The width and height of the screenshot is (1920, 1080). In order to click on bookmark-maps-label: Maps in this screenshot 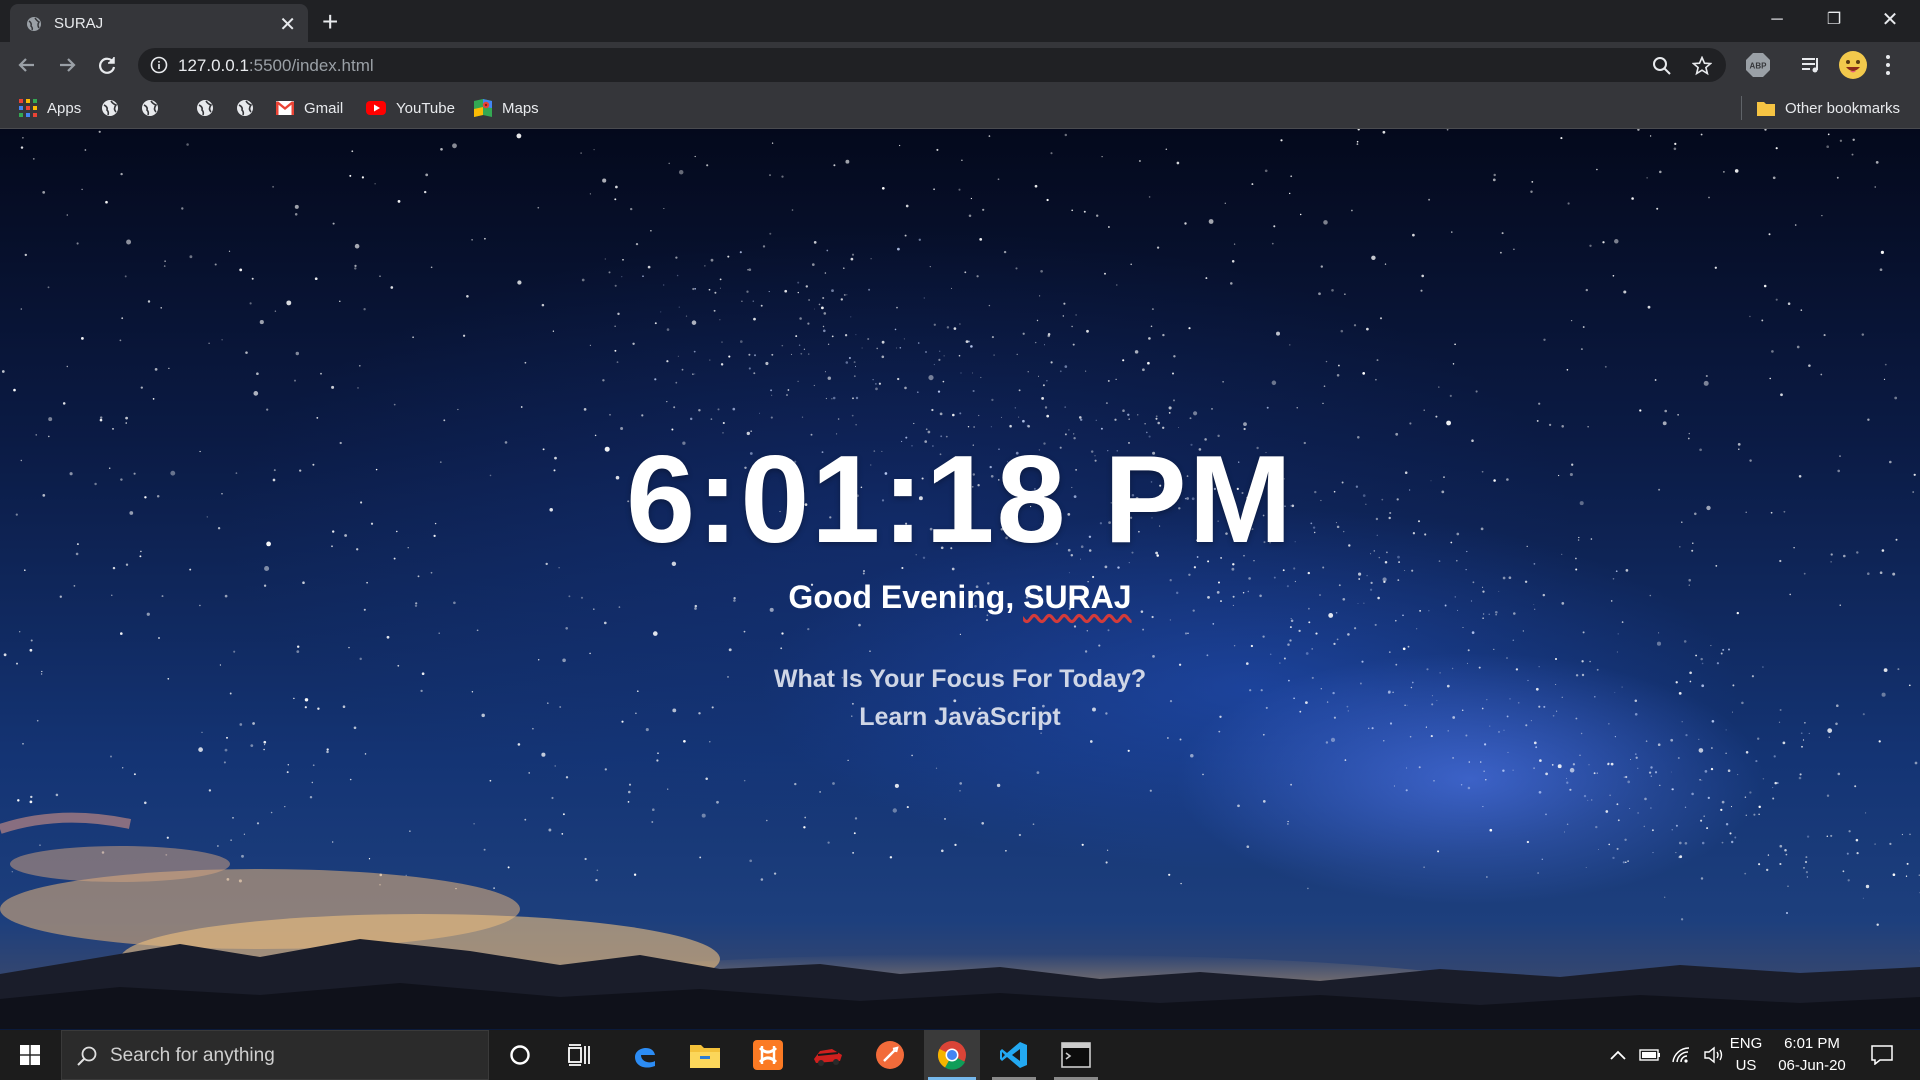, I will do `click(520, 108)`.